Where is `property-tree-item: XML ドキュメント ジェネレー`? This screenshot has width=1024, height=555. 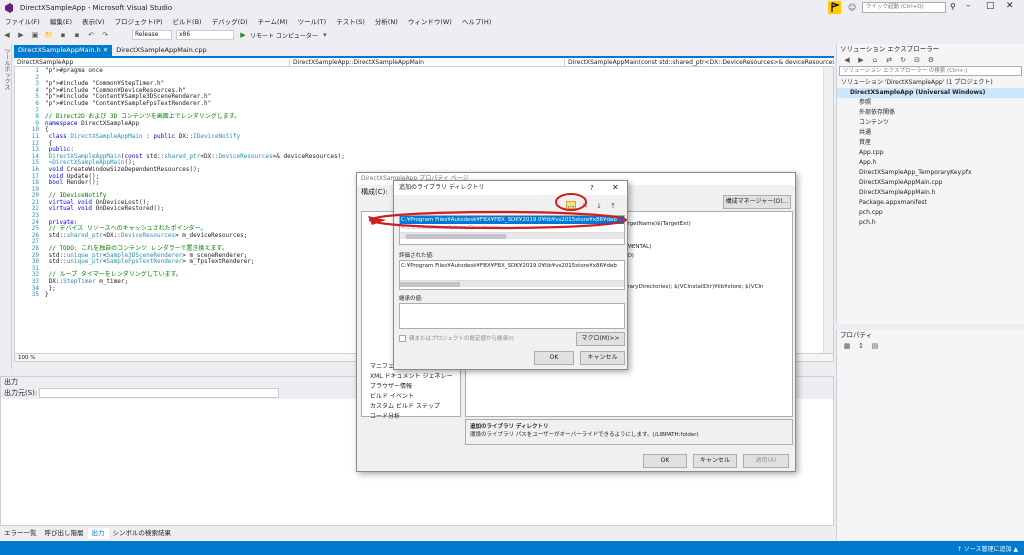 property-tree-item: XML ドキュメント ジェネレー is located at coordinates (411, 377).